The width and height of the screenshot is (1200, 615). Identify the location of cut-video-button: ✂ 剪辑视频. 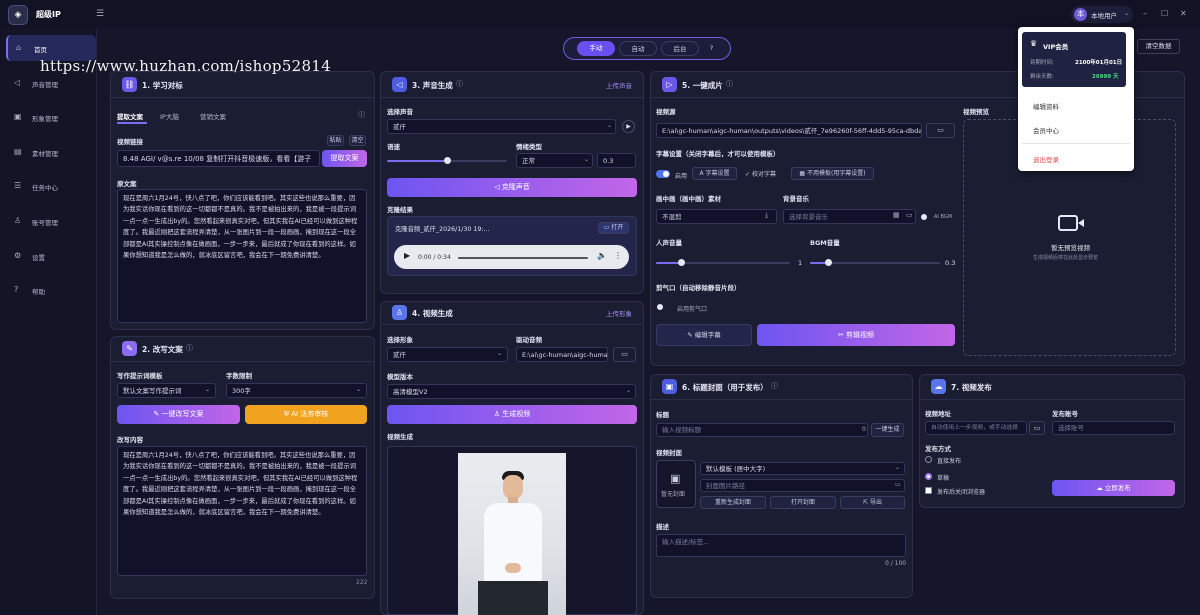
(856, 335).